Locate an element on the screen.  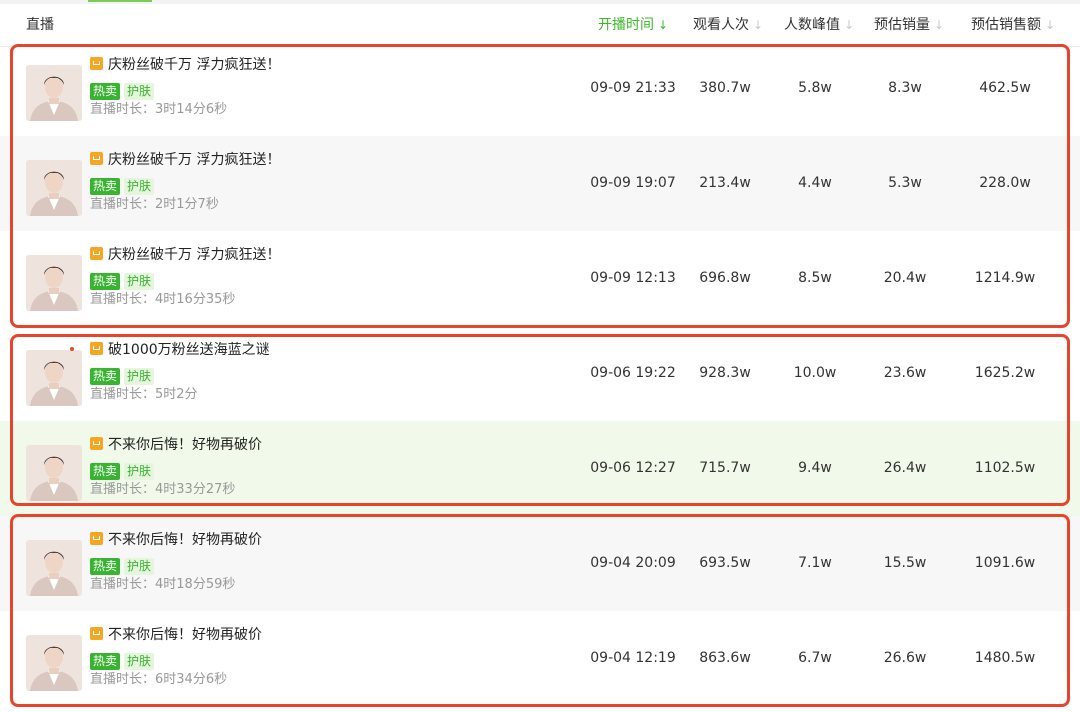
column-header-sales: 预估销量 ↓ is located at coordinates (909, 25).